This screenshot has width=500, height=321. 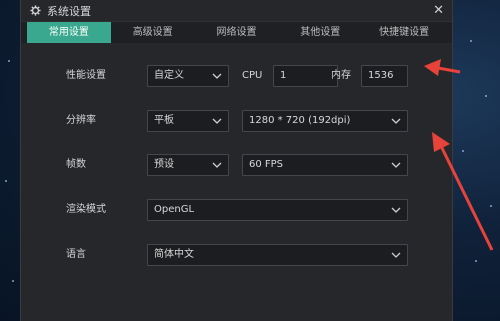 I want to click on annotation-arrow-resolution, so click(x=463, y=191).